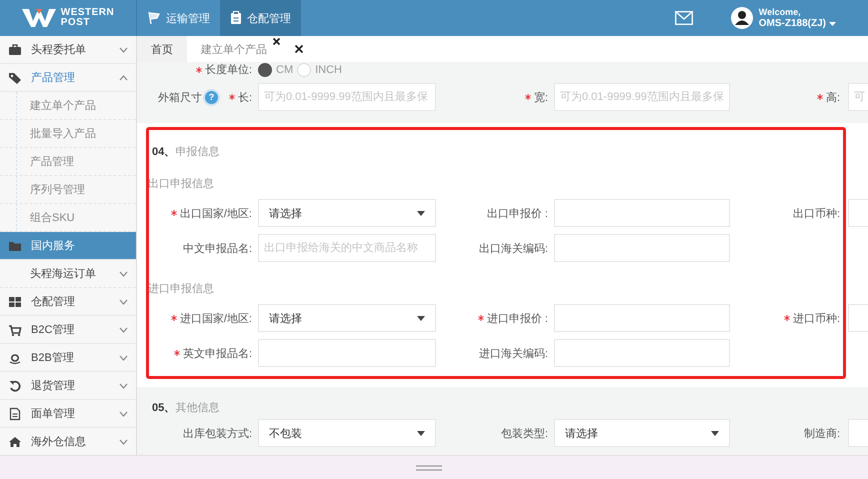  What do you see at coordinates (180, 97) in the screenshot?
I see `group-label: 外箱尺寸` at bounding box center [180, 97].